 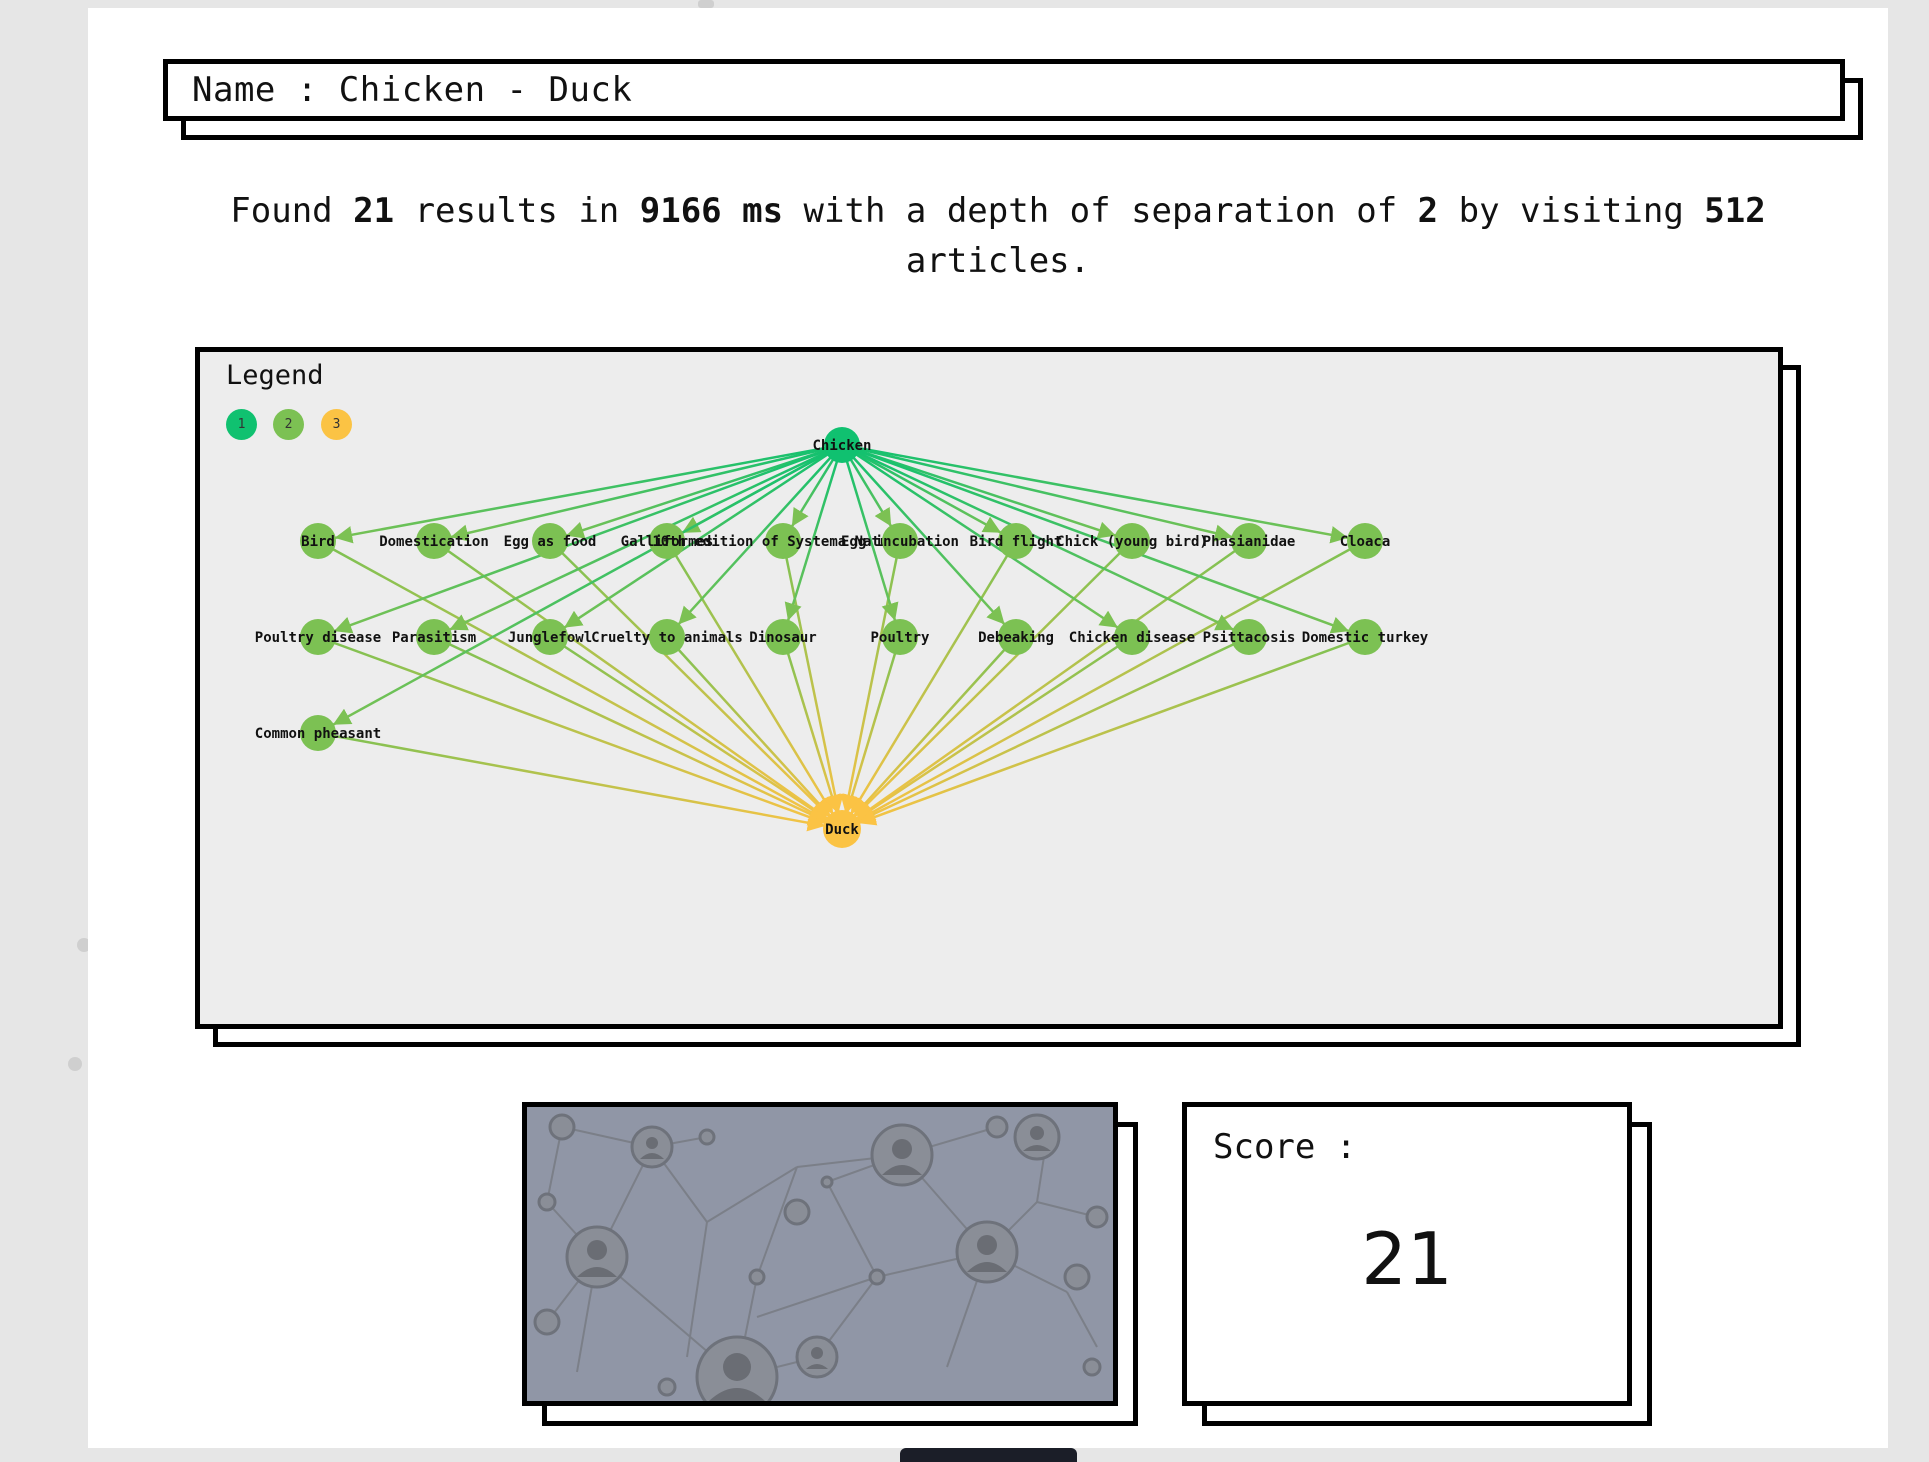 I want to click on results-depth: 2, so click(x=1428, y=211).